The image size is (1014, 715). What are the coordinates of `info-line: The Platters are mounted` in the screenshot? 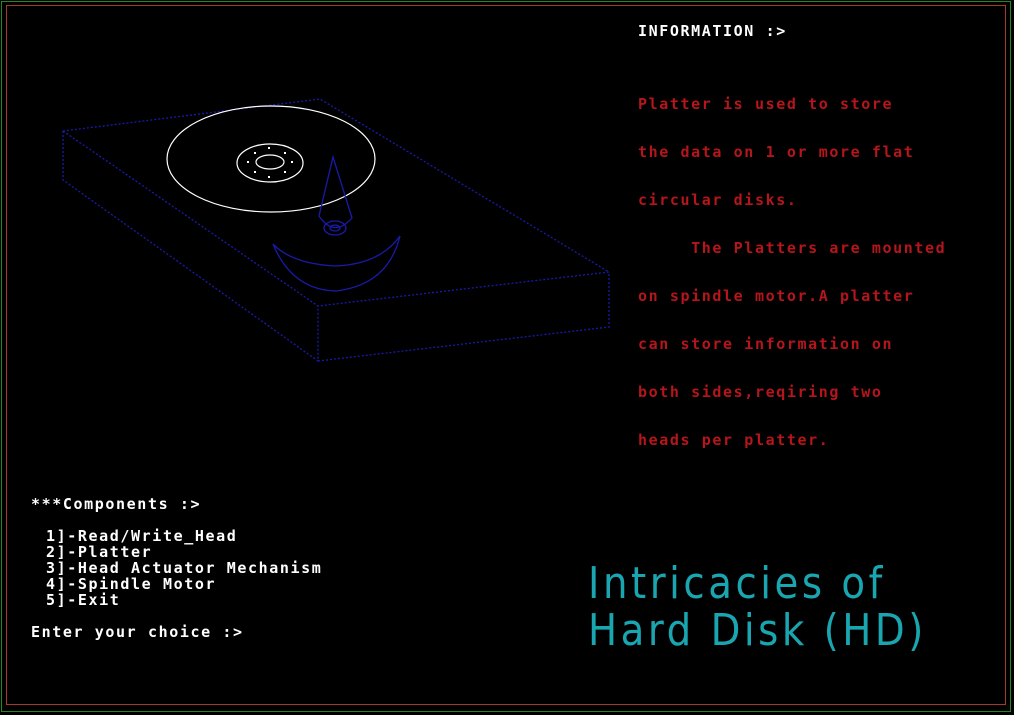 It's located at (792, 248).